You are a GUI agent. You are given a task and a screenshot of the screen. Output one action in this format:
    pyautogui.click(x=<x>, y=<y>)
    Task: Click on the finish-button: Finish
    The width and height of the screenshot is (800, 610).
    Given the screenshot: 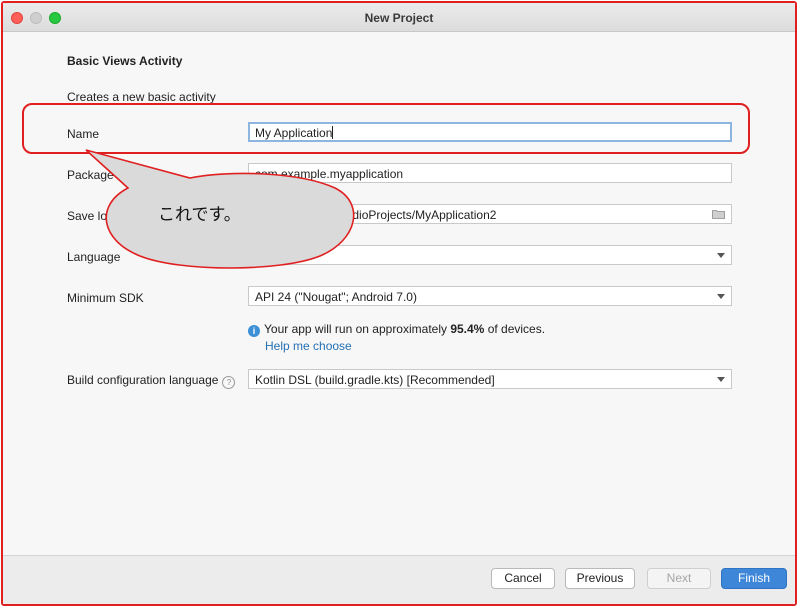 What is the action you would take?
    pyautogui.click(x=754, y=578)
    